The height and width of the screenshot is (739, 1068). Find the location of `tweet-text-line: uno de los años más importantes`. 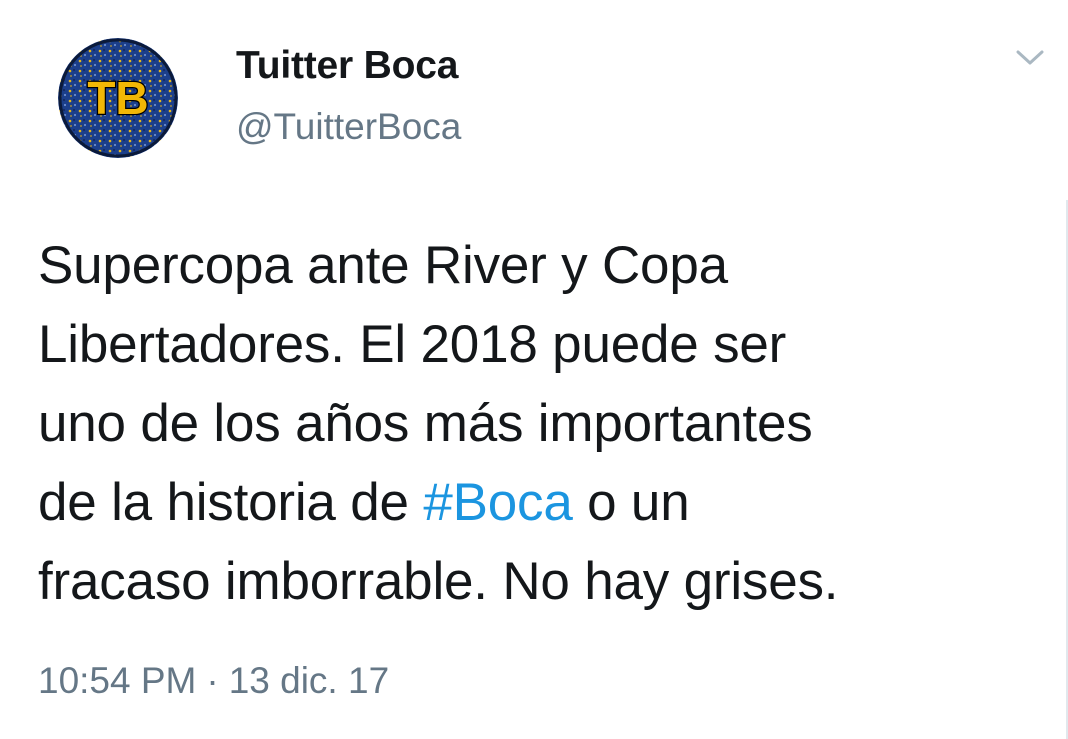

tweet-text-line: uno de los años más importantes is located at coordinates (425, 423).